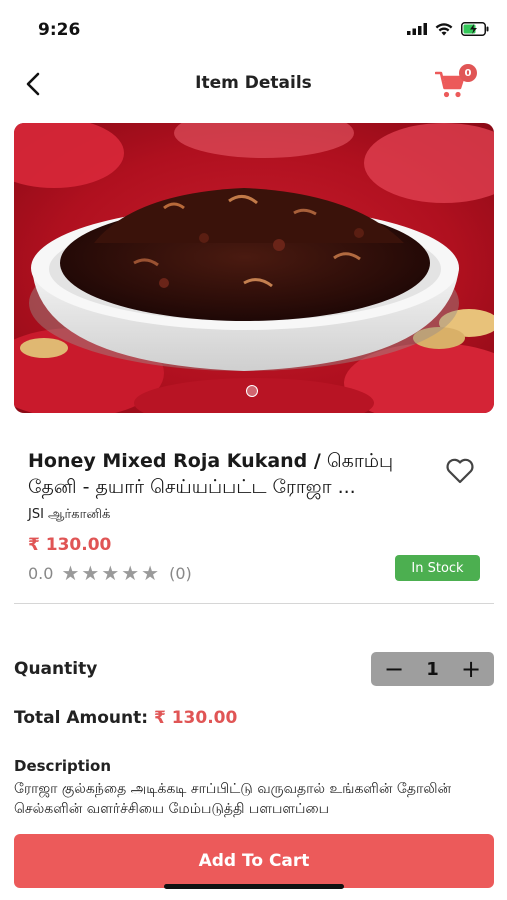 The image size is (507, 900). I want to click on quantity-stepper: − 1 +, so click(432, 669).